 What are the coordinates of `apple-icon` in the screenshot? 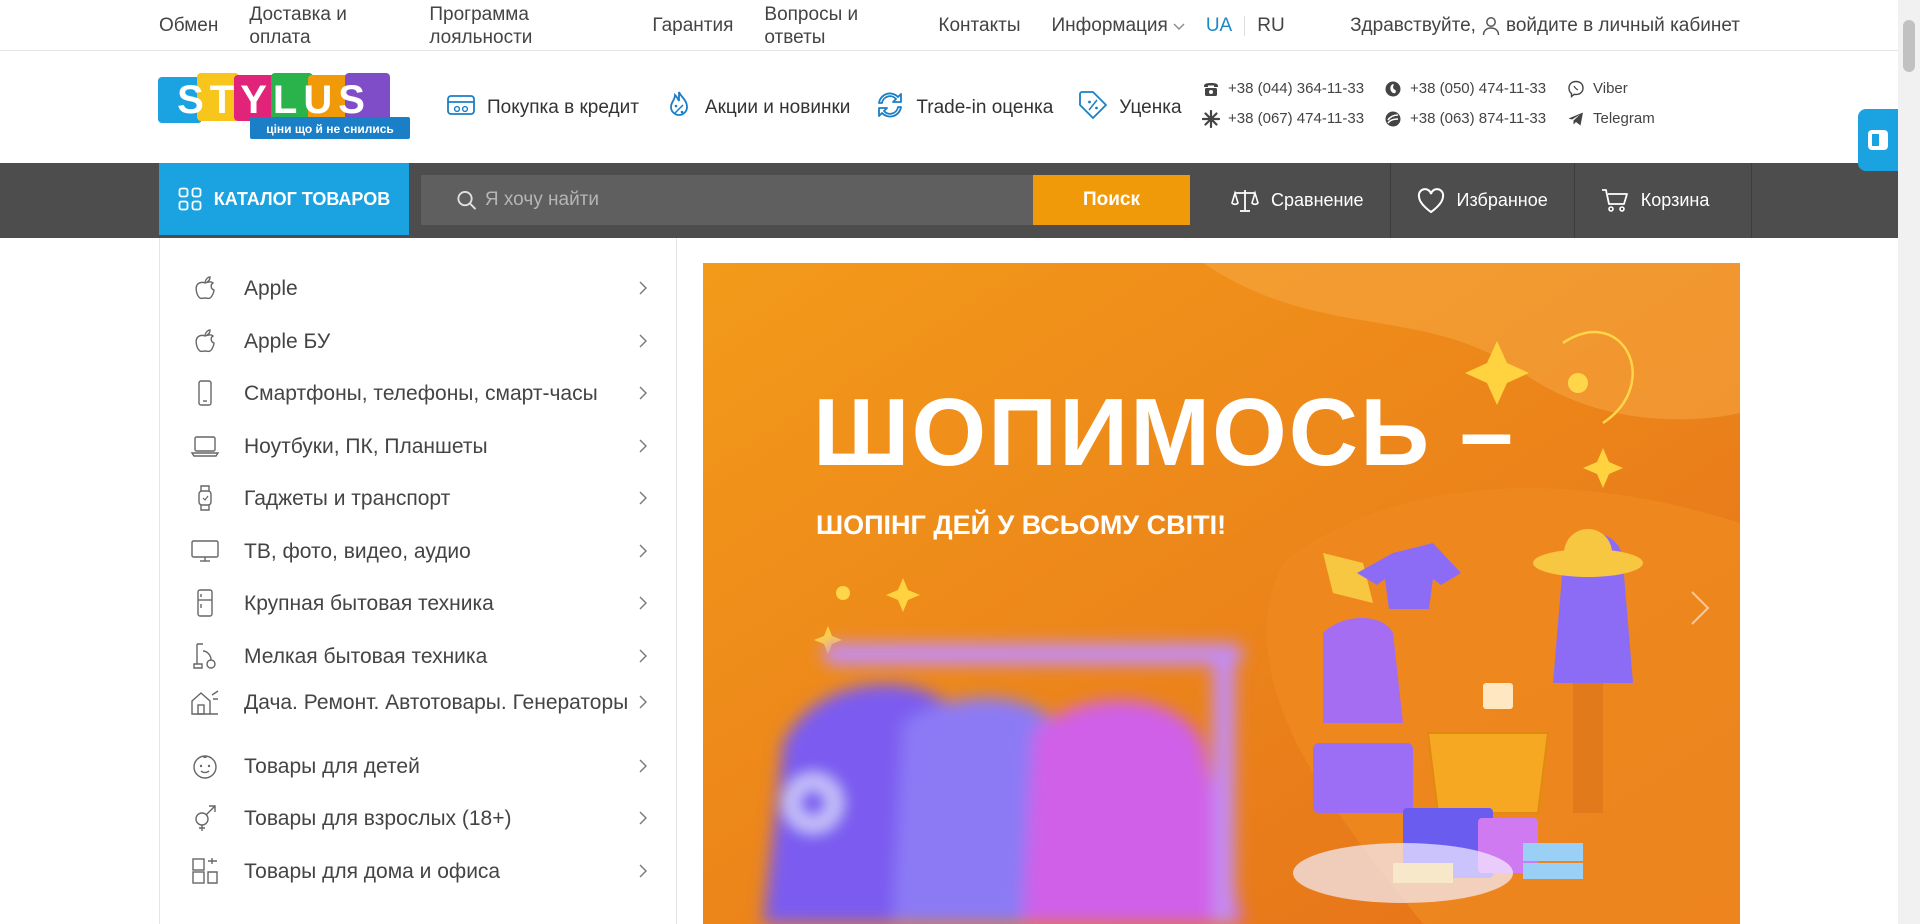 It's located at (205, 341).